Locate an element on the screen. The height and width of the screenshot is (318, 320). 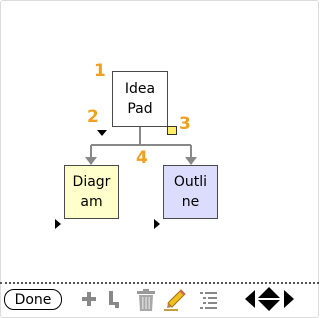
idea-pad-root-node: Idea Pad is located at coordinates (140, 99).